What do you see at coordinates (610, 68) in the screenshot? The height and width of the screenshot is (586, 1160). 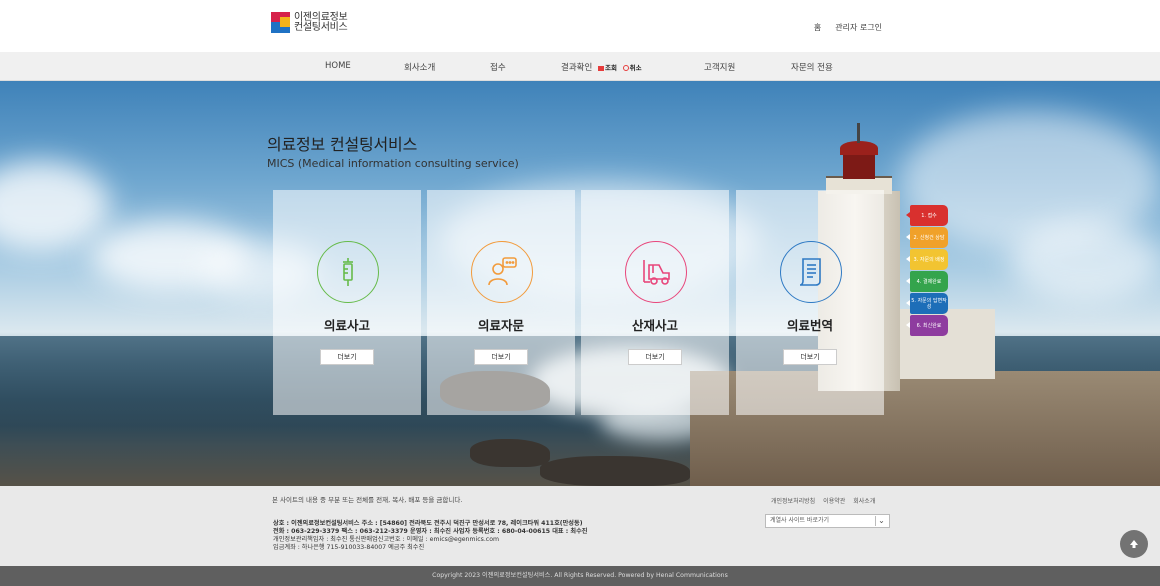 I see `nav-result-view-label: 조회` at bounding box center [610, 68].